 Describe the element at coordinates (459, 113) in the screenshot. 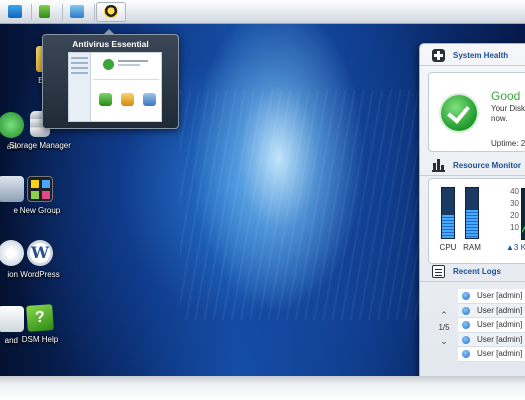

I see `checkmark-icon` at that location.